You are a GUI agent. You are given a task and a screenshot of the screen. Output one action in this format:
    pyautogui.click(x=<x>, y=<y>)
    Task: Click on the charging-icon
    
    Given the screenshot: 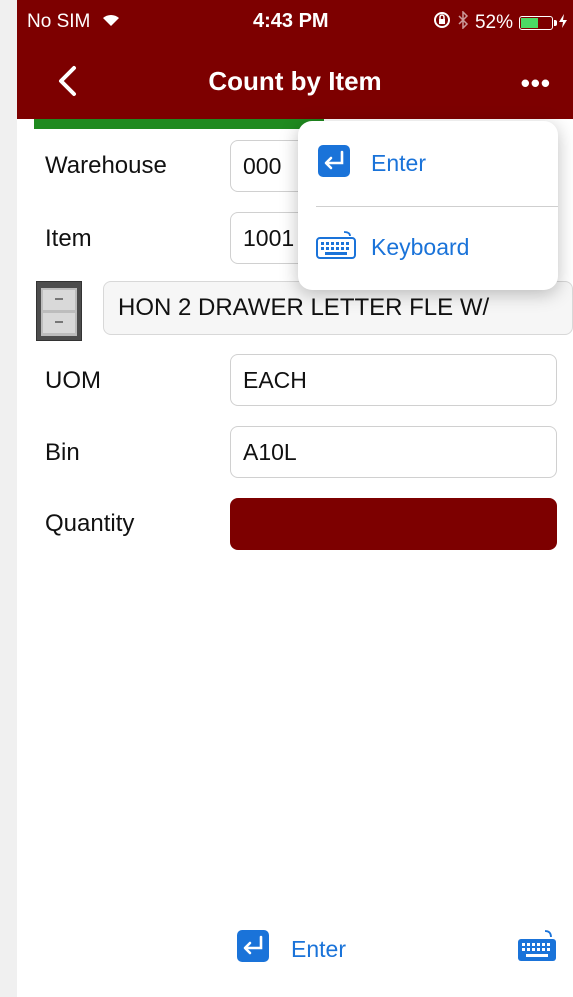 What is the action you would take?
    pyautogui.click(x=563, y=23)
    